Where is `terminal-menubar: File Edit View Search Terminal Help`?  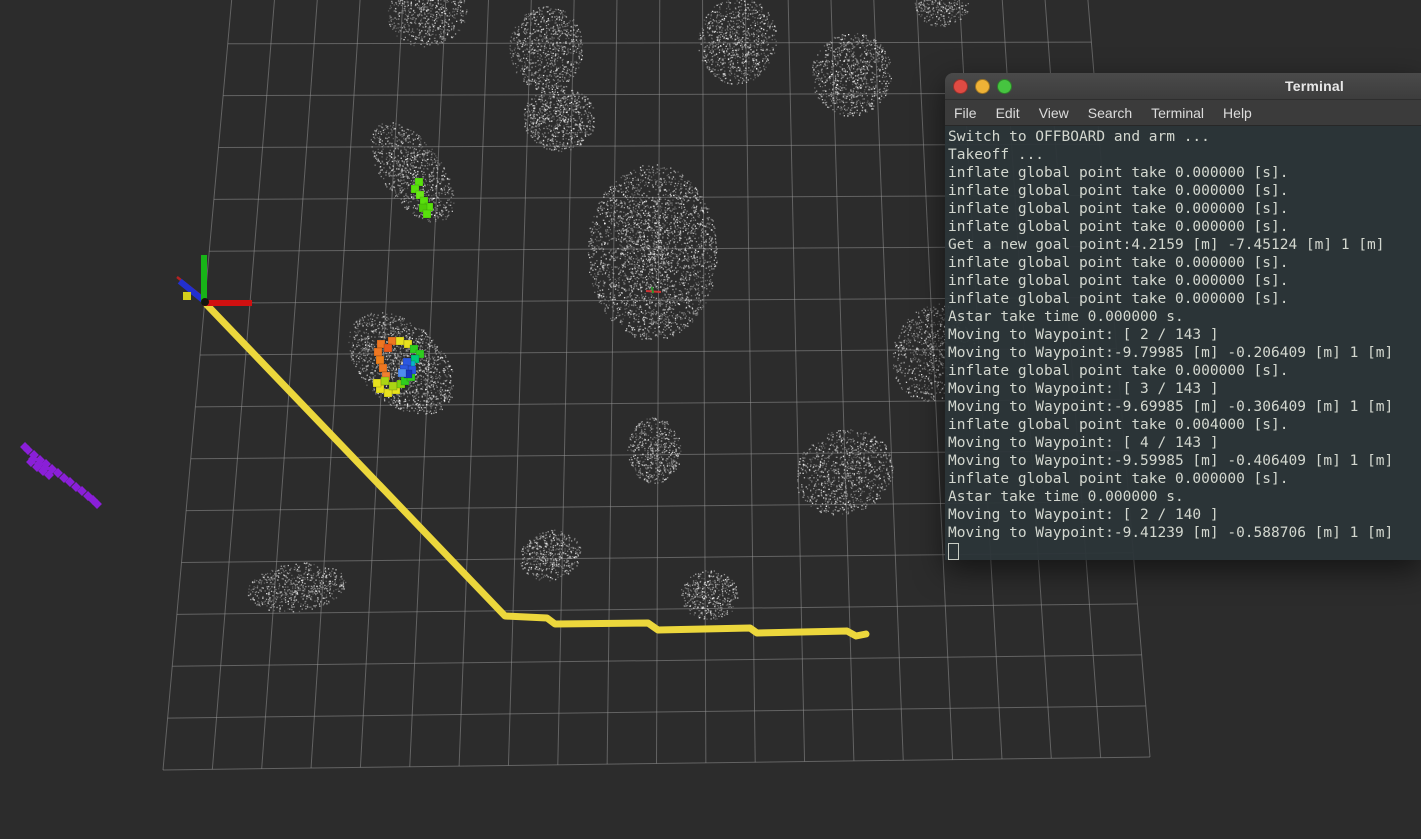 terminal-menubar: File Edit View Search Terminal Help is located at coordinates (1183, 113).